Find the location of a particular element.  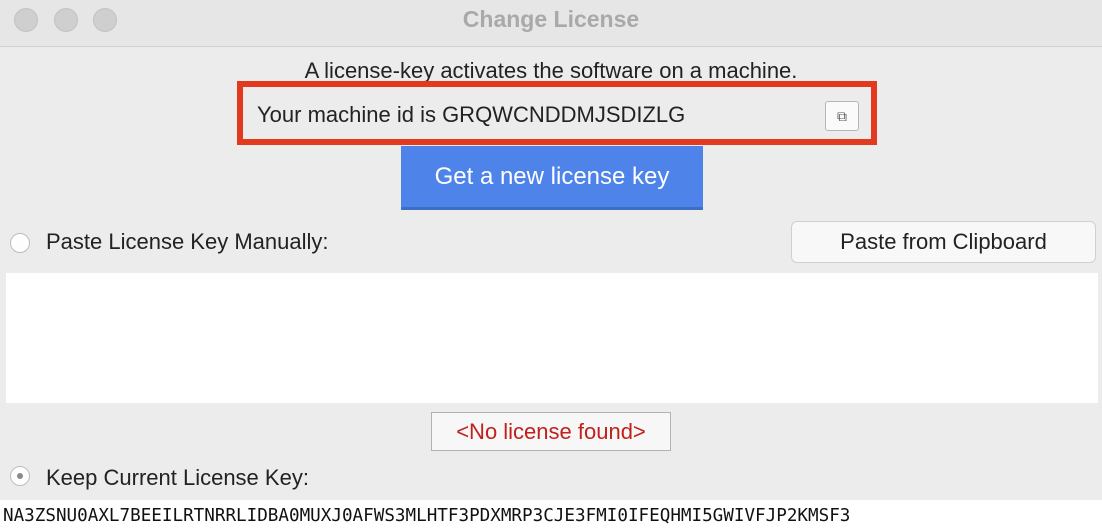

copy-icon: ⧉ is located at coordinates (842, 116).